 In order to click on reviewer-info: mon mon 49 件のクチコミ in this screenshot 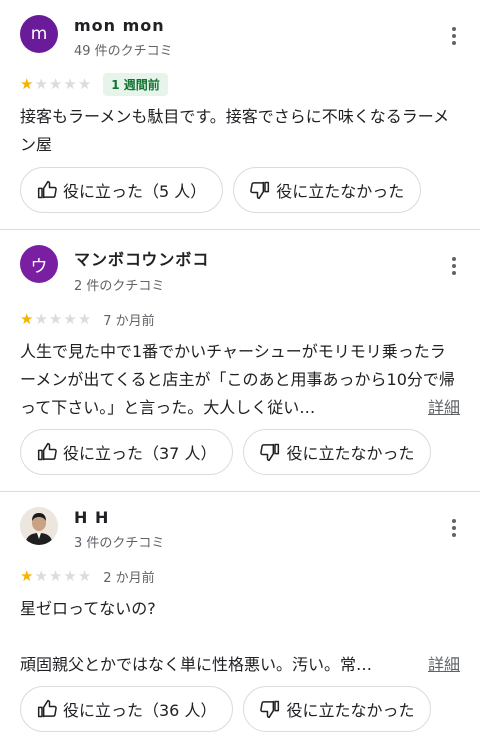, I will do `click(258, 37)`.